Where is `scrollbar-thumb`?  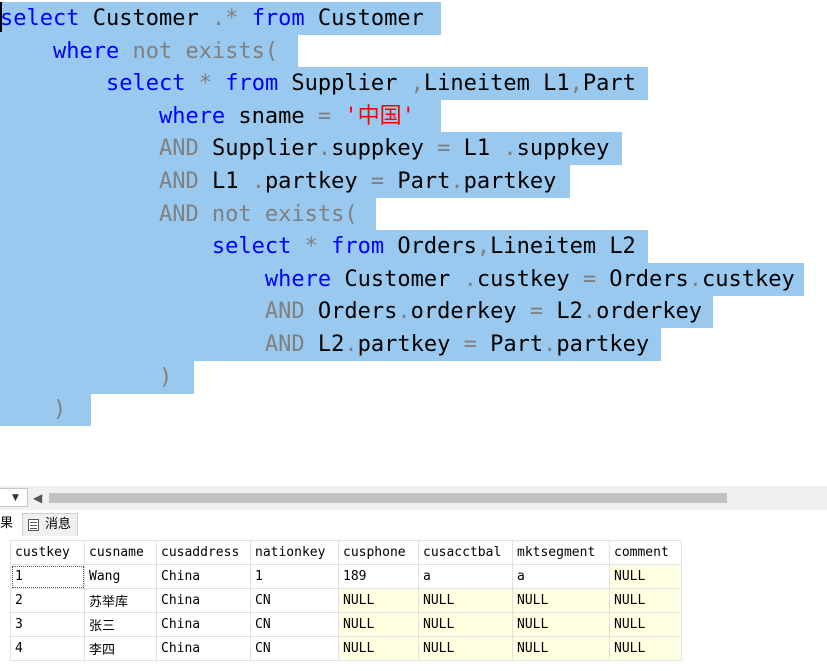
scrollbar-thumb is located at coordinates (388, 498).